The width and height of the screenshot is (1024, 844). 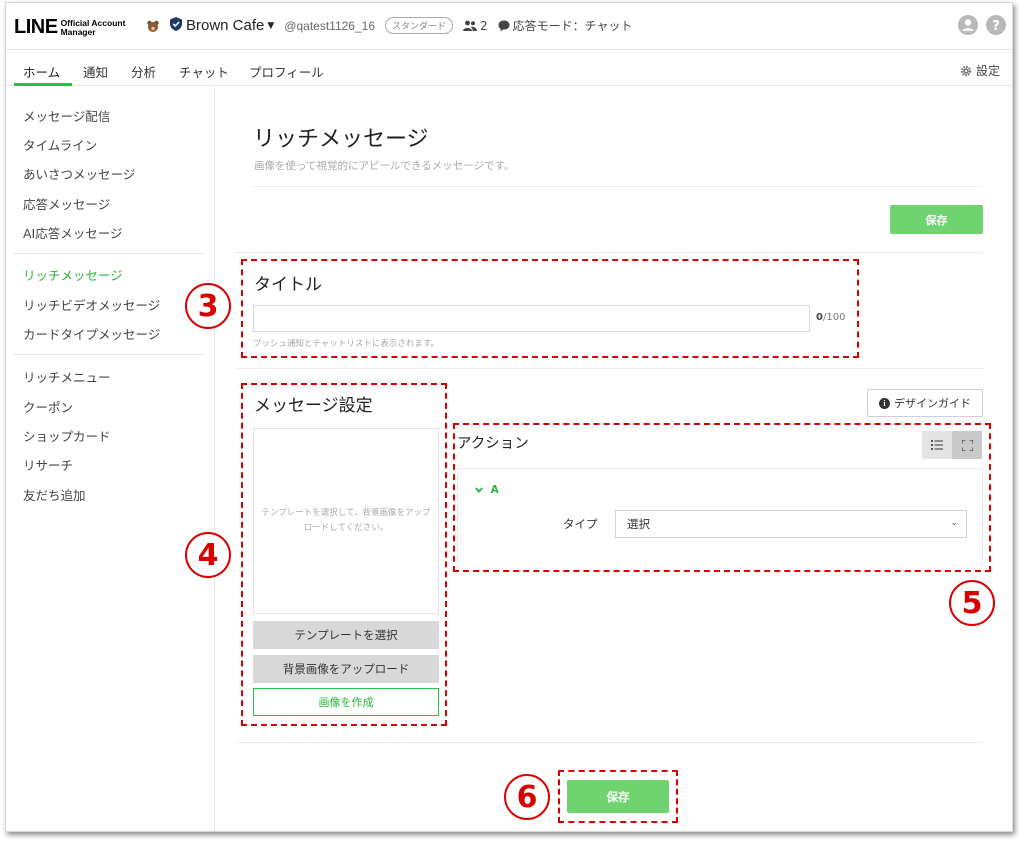 I want to click on account-name: Brown Cafe, so click(x=225, y=25).